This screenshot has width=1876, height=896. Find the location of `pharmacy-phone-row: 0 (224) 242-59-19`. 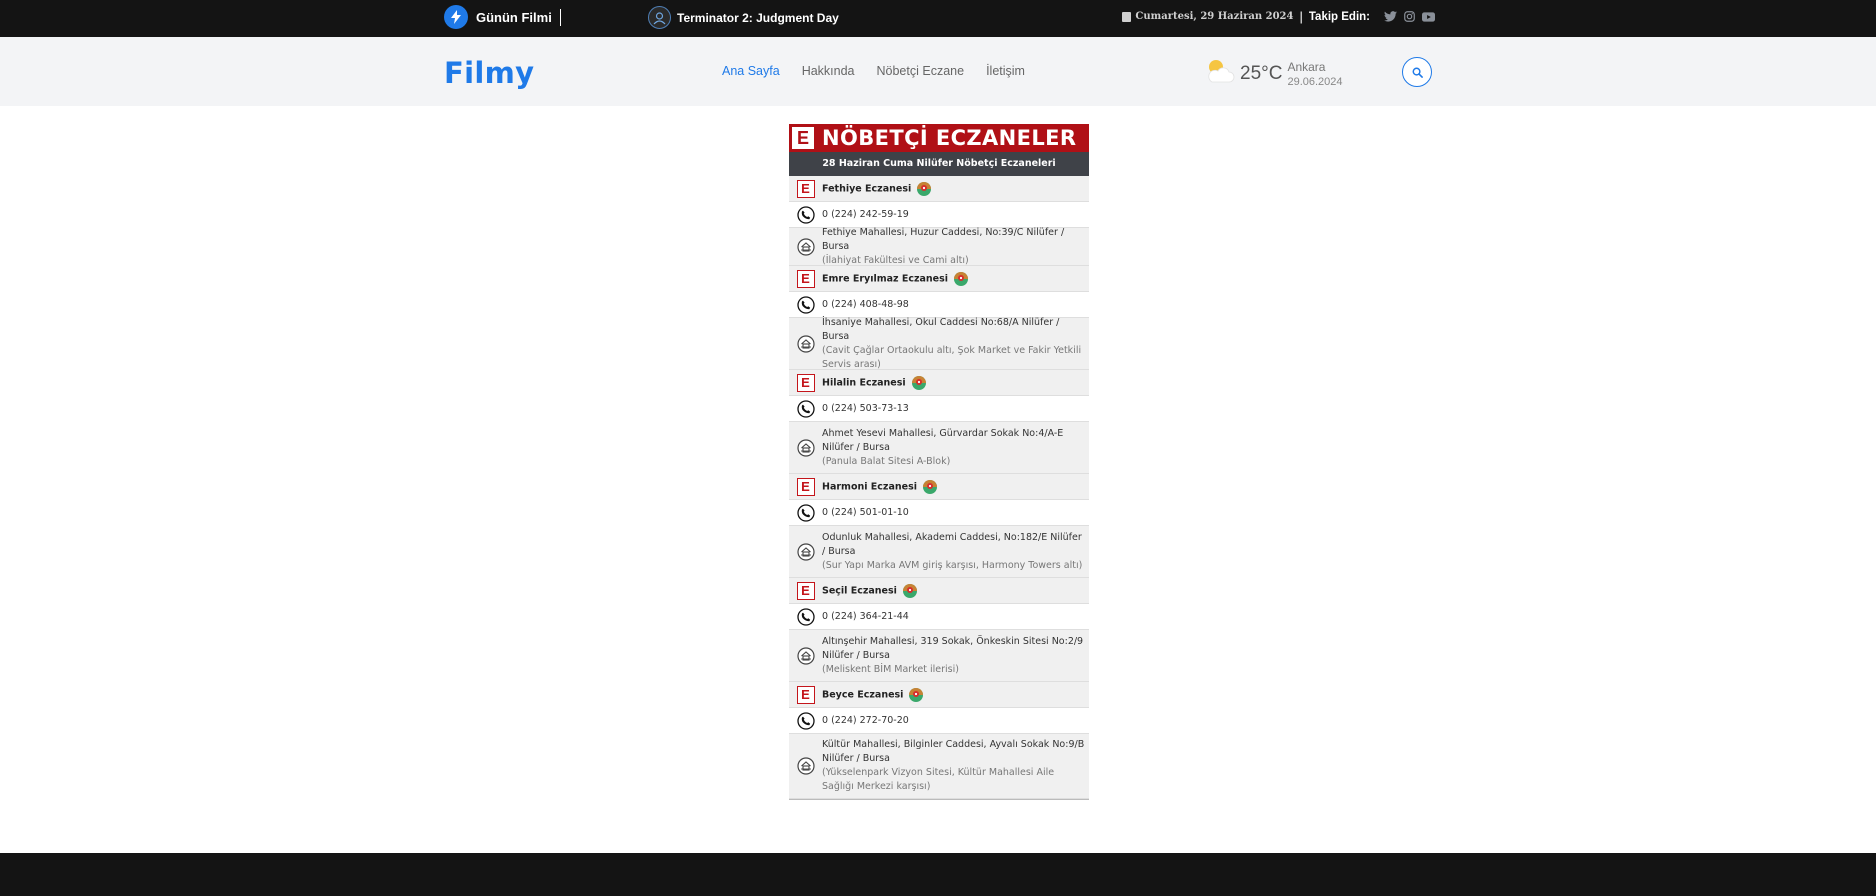

pharmacy-phone-row: 0 (224) 242-59-19 is located at coordinates (939, 215).